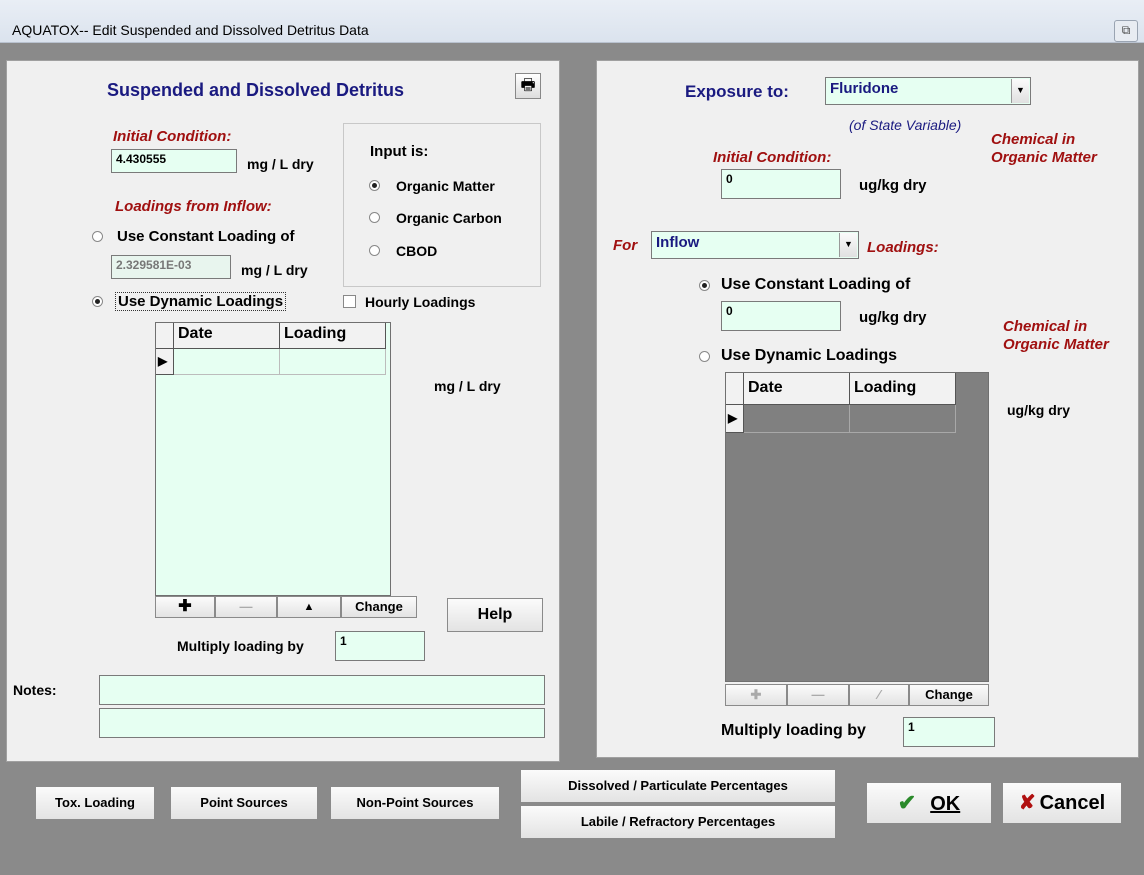 Image resolution: width=1144 pixels, height=875 pixels. Describe the element at coordinates (625, 245) in the screenshot. I see `for-label: For` at that location.